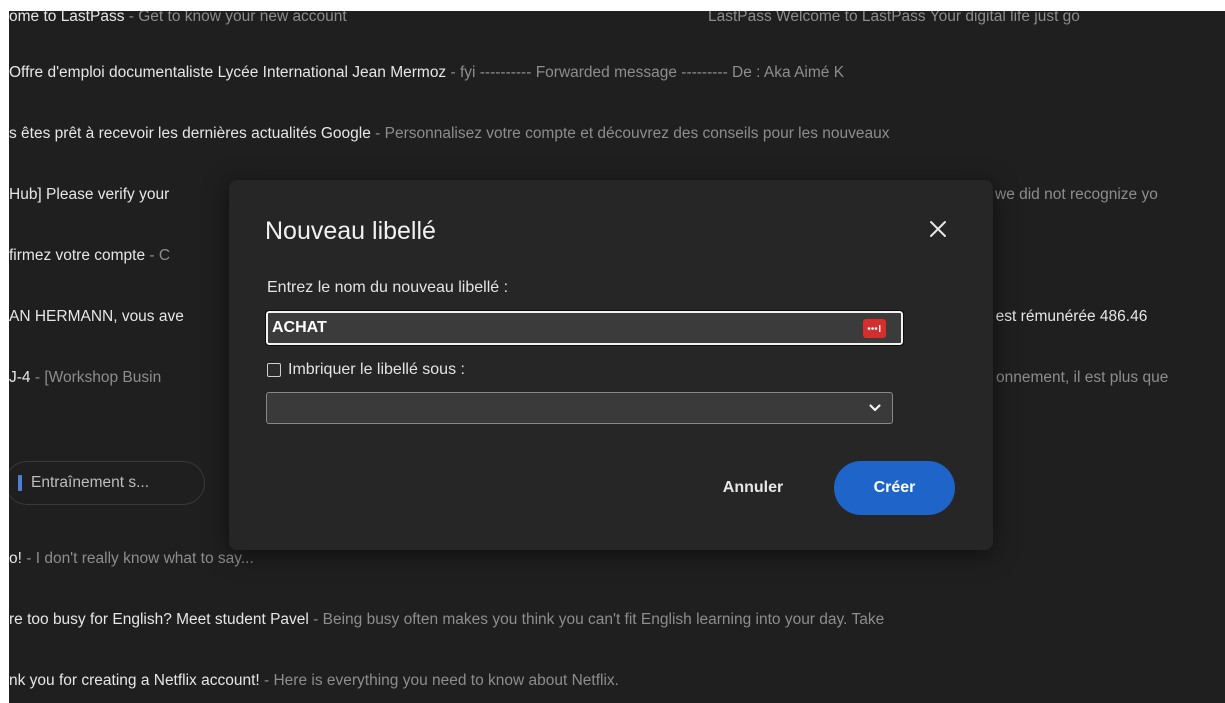 The height and width of the screenshot is (703, 1225). I want to click on list-item: firmez votre compte - C, so click(89, 256).